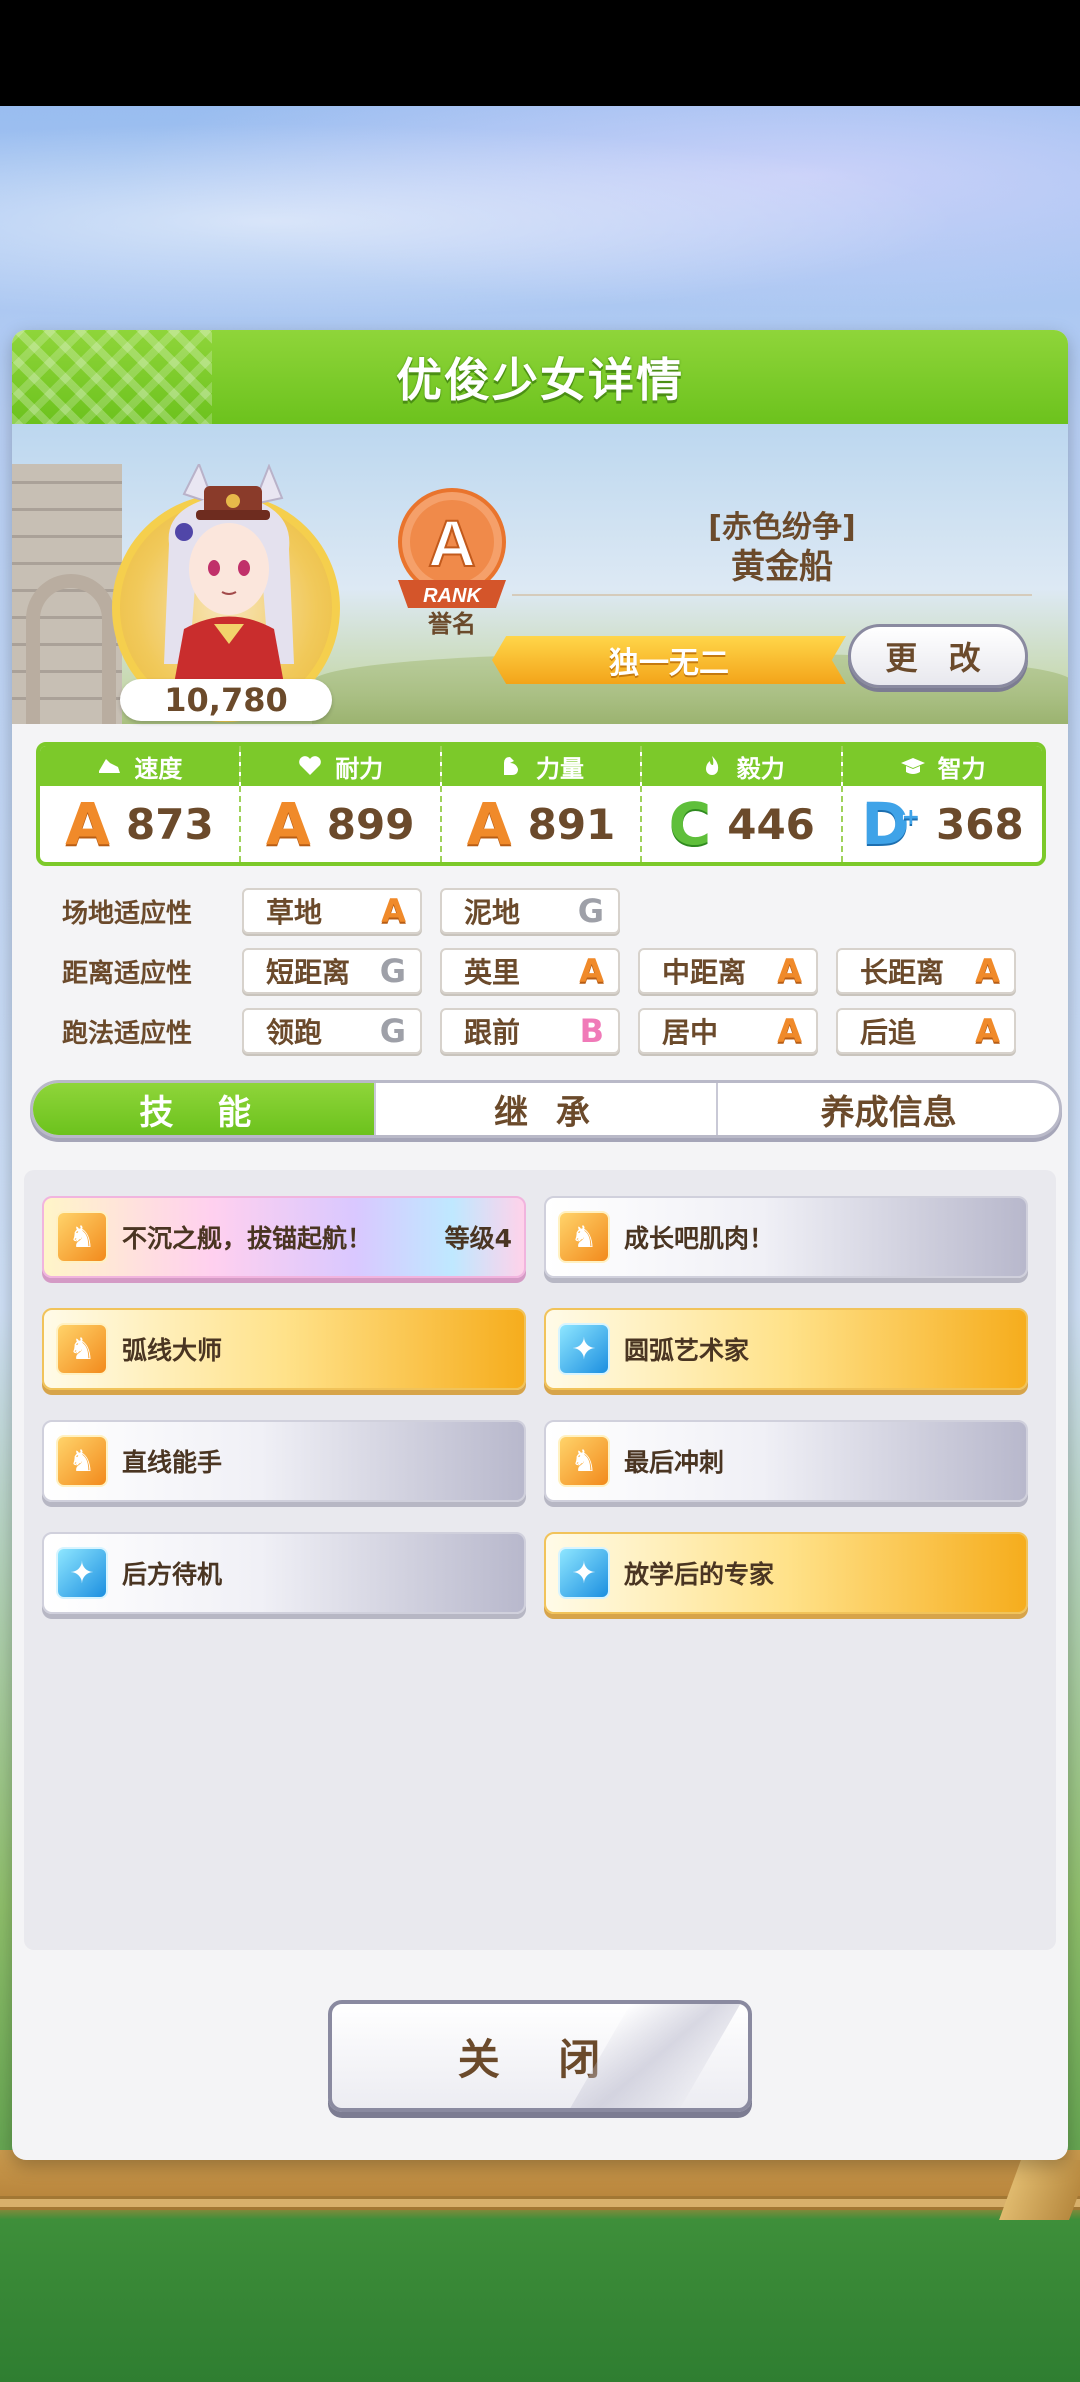 This screenshot has width=1080, height=2382. Describe the element at coordinates (226, 700) in the screenshot. I see `evaluation-score: 10,780` at that location.